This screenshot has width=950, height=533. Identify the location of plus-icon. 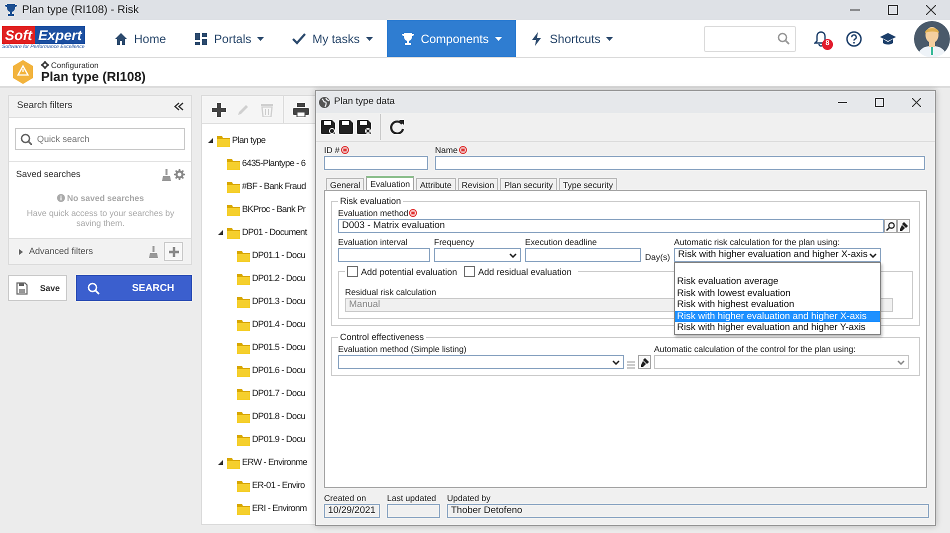
(173, 251).